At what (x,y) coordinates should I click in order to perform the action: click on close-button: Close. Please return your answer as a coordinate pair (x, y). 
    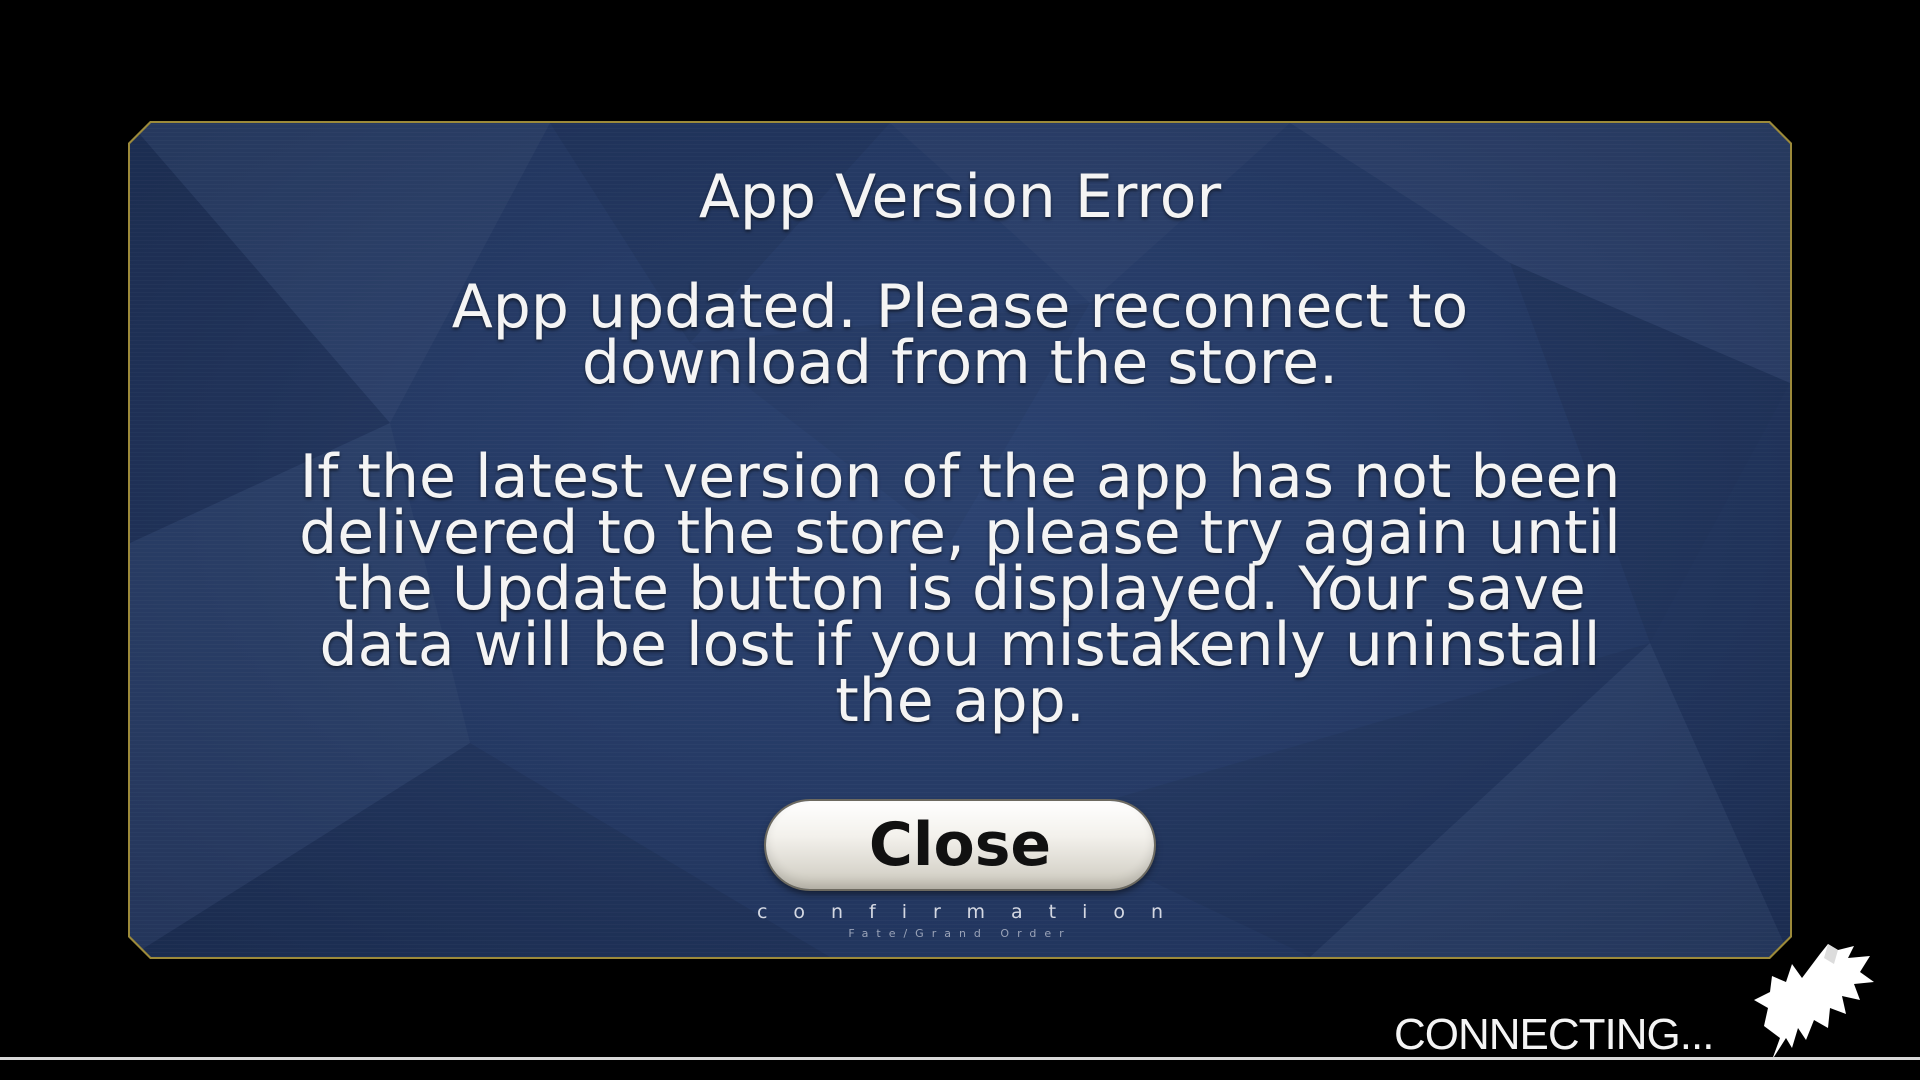
    Looking at the image, I should click on (960, 845).